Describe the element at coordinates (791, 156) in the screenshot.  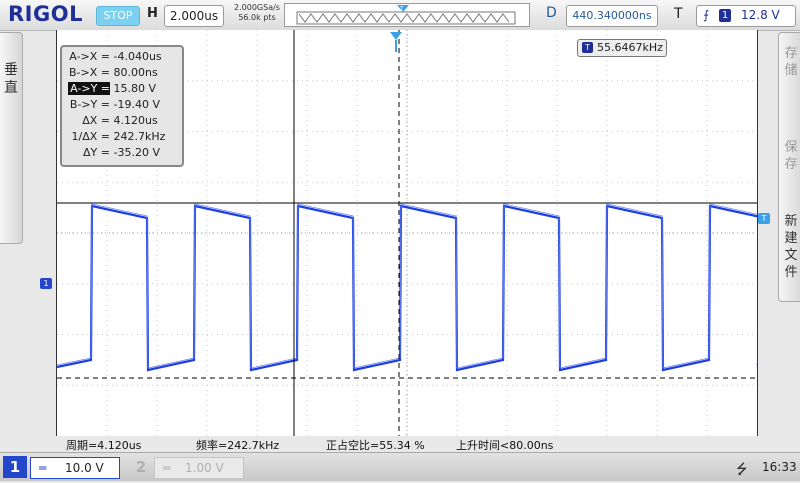
I see `save-button: 保存` at that location.